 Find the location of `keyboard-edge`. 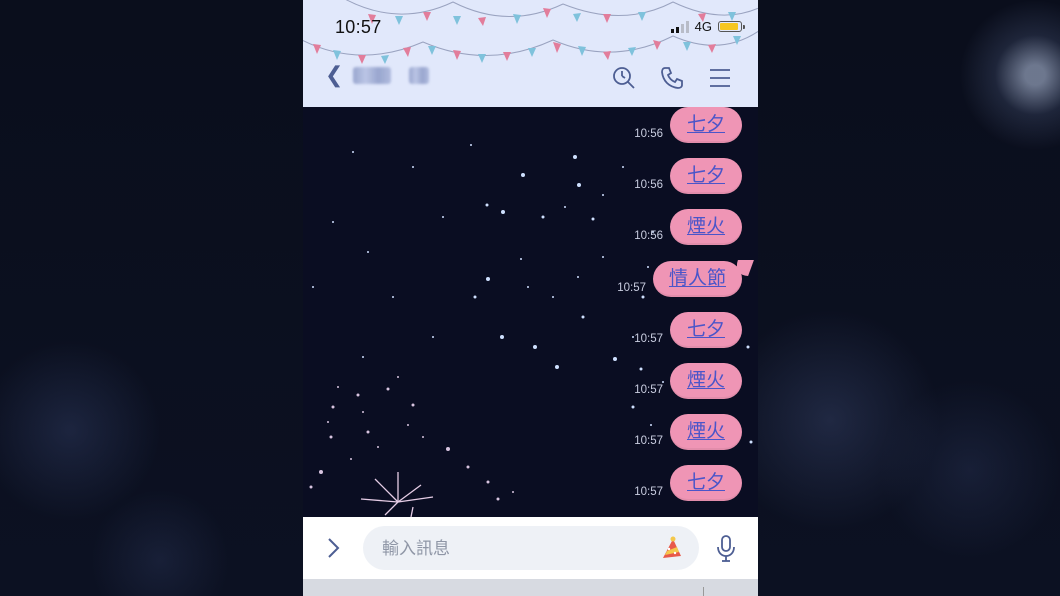

keyboard-edge is located at coordinates (530, 587).